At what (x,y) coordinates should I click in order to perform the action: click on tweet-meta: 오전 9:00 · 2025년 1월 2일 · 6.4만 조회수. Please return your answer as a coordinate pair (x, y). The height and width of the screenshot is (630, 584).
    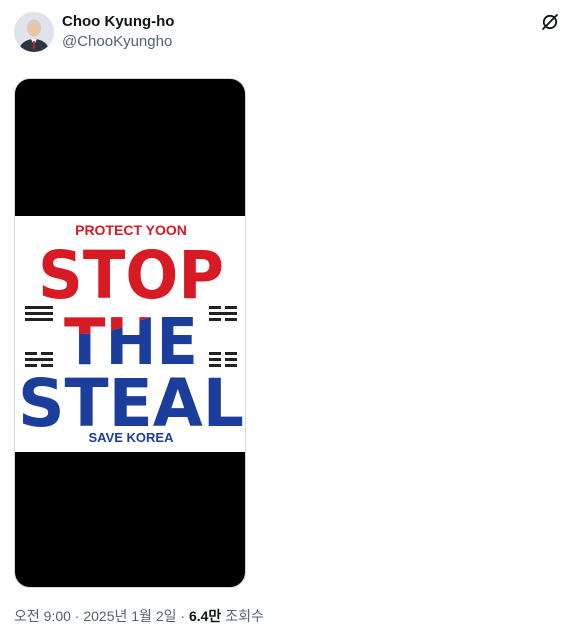
    Looking at the image, I should click on (139, 616).